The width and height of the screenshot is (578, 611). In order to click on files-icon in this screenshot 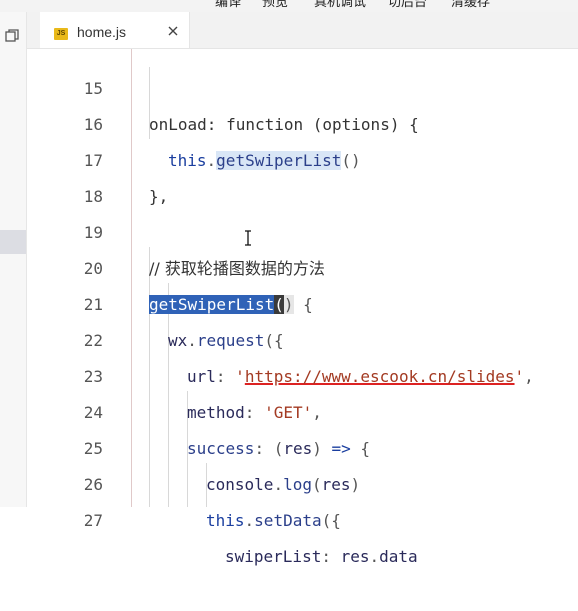, I will do `click(12, 35)`.